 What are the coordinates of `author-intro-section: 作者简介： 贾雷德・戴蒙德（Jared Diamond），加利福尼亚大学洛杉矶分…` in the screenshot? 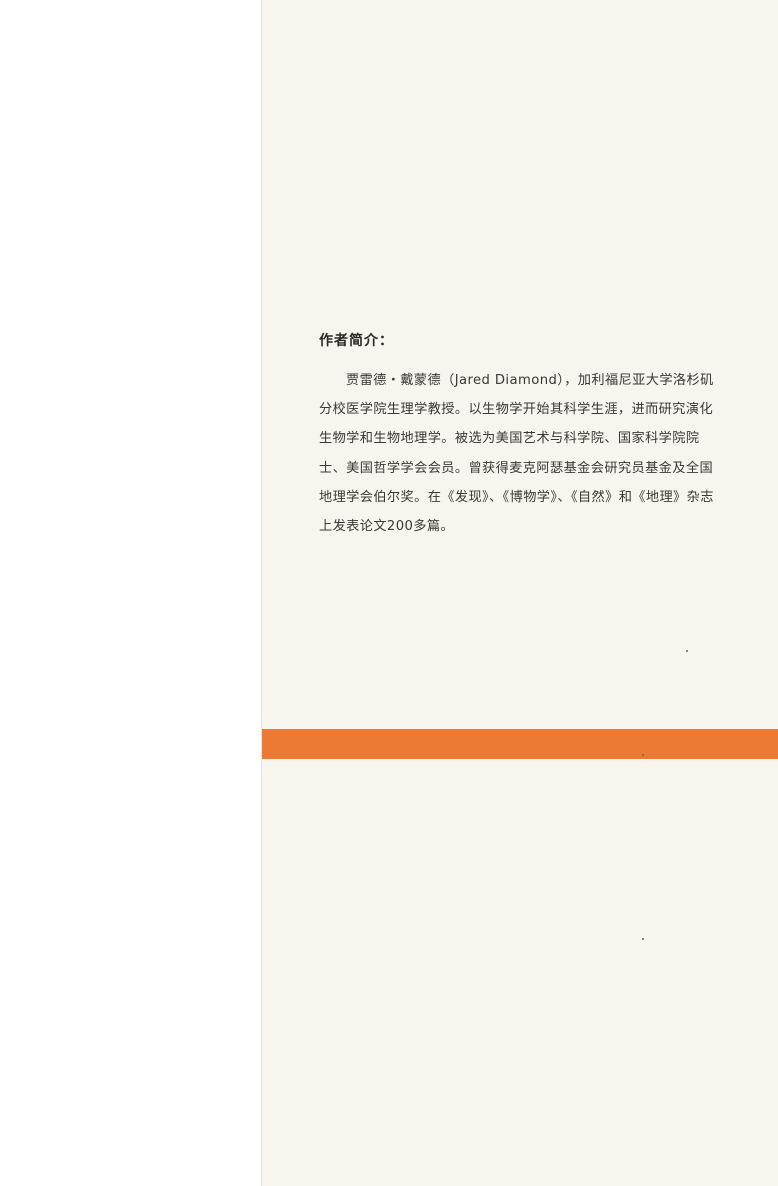 It's located at (519, 435).